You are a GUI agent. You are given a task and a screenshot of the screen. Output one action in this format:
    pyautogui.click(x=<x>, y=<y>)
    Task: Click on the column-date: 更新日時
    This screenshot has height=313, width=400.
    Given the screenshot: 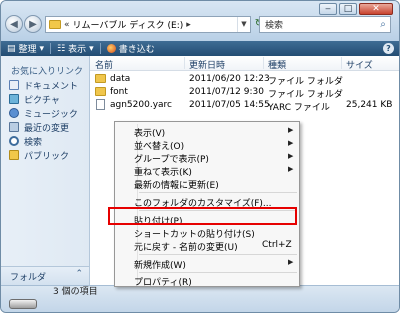 What is the action you would take?
    pyautogui.click(x=207, y=64)
    